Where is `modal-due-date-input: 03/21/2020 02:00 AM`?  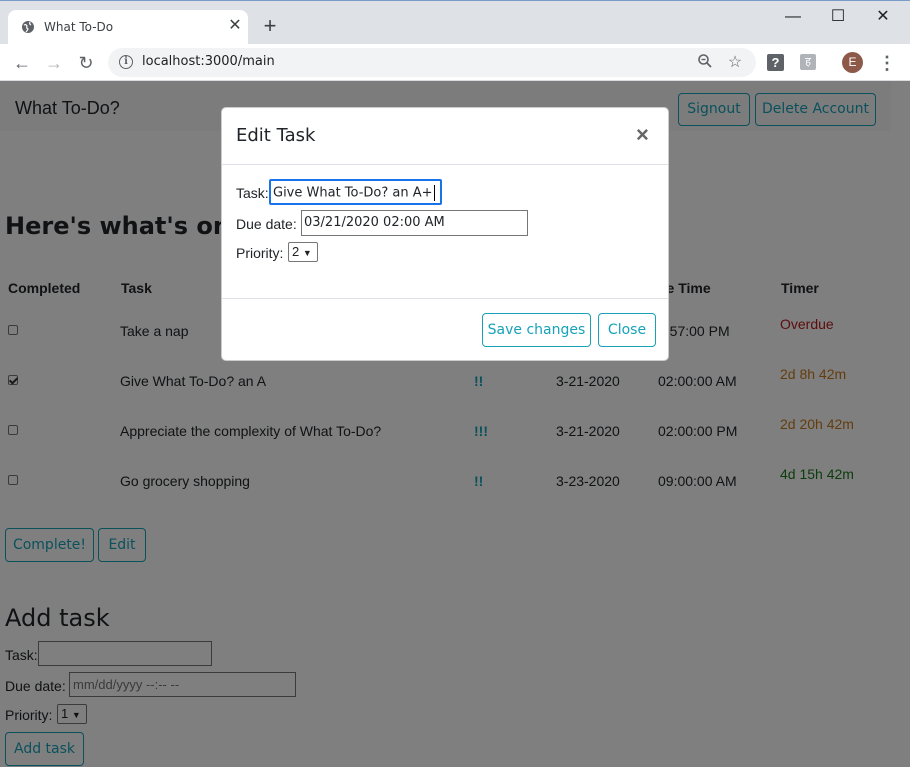 modal-due-date-input: 03/21/2020 02:00 AM is located at coordinates (414, 223).